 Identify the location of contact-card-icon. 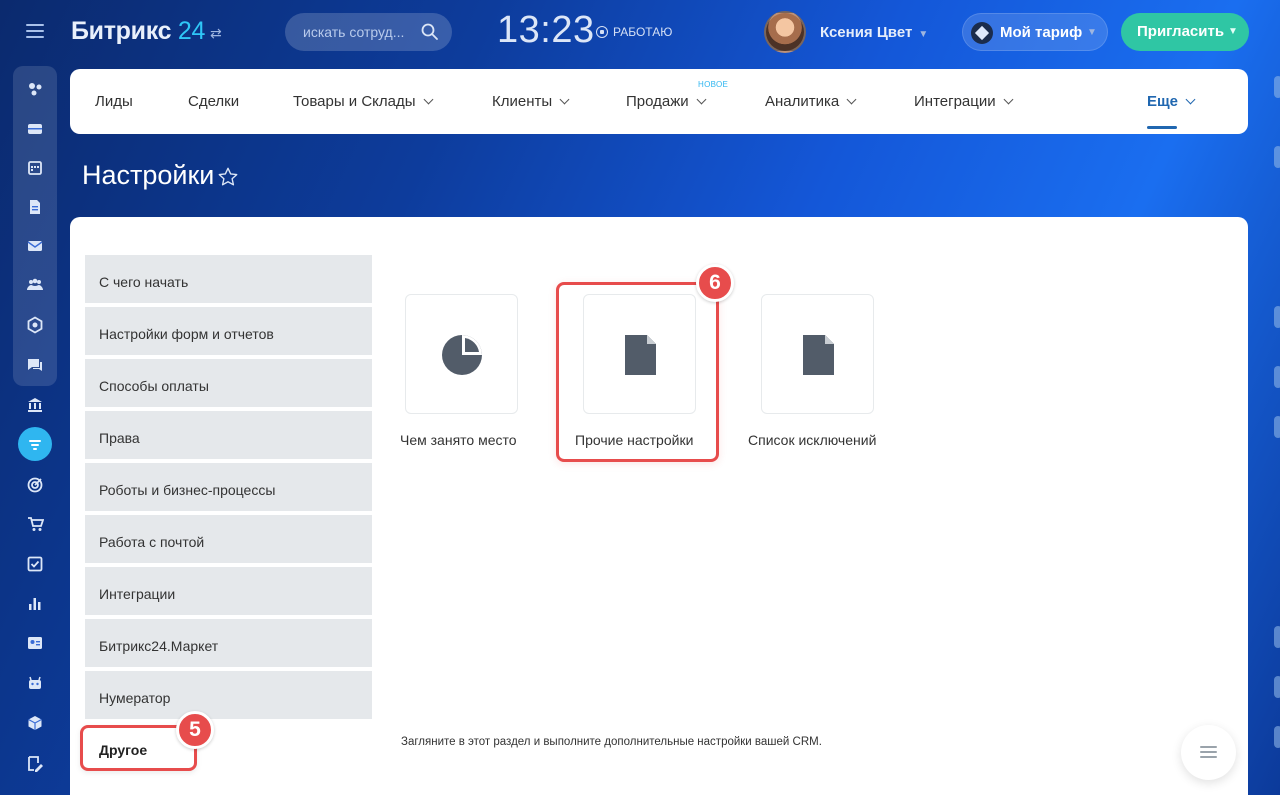
(35, 643).